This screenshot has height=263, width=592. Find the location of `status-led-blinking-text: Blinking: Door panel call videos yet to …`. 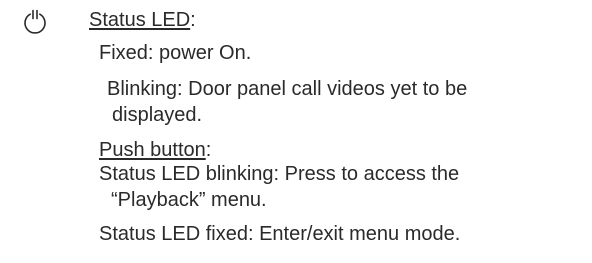

status-led-blinking-text: Blinking: Door panel call videos yet to … is located at coordinates (287, 89).